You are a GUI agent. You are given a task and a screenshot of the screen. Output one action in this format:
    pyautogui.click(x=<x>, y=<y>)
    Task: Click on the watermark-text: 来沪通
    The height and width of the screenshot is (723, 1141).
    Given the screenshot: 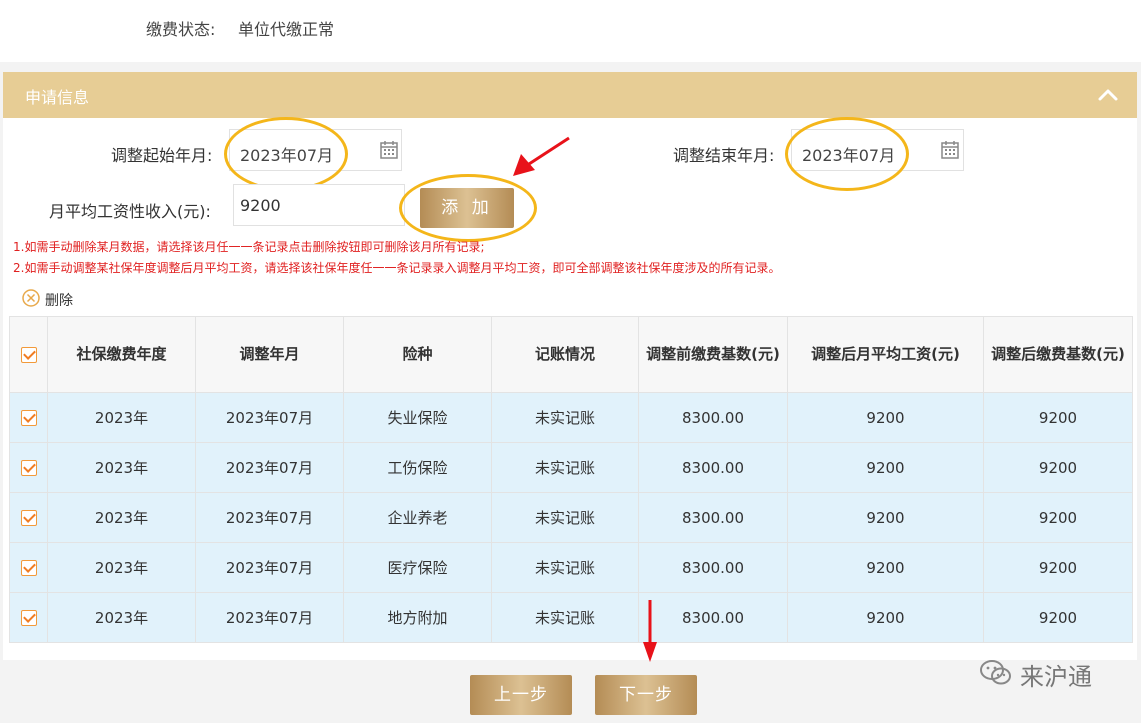 What is the action you would take?
    pyautogui.click(x=1056, y=677)
    